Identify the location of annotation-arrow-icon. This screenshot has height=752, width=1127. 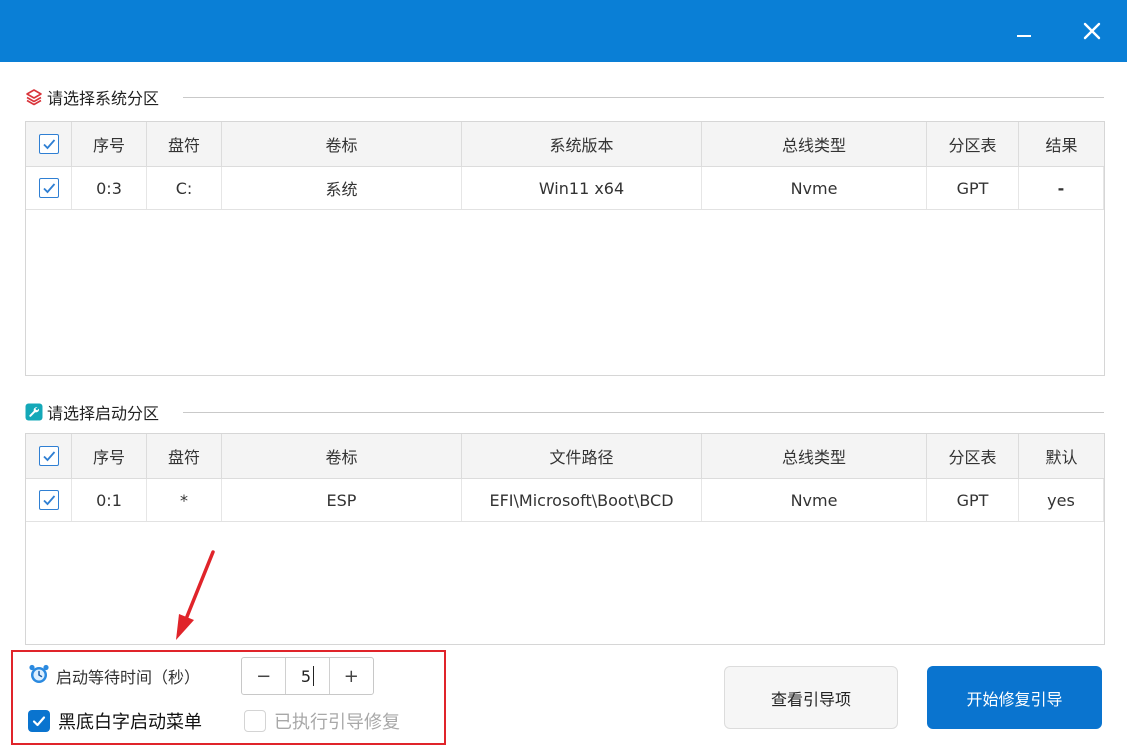
(195, 595).